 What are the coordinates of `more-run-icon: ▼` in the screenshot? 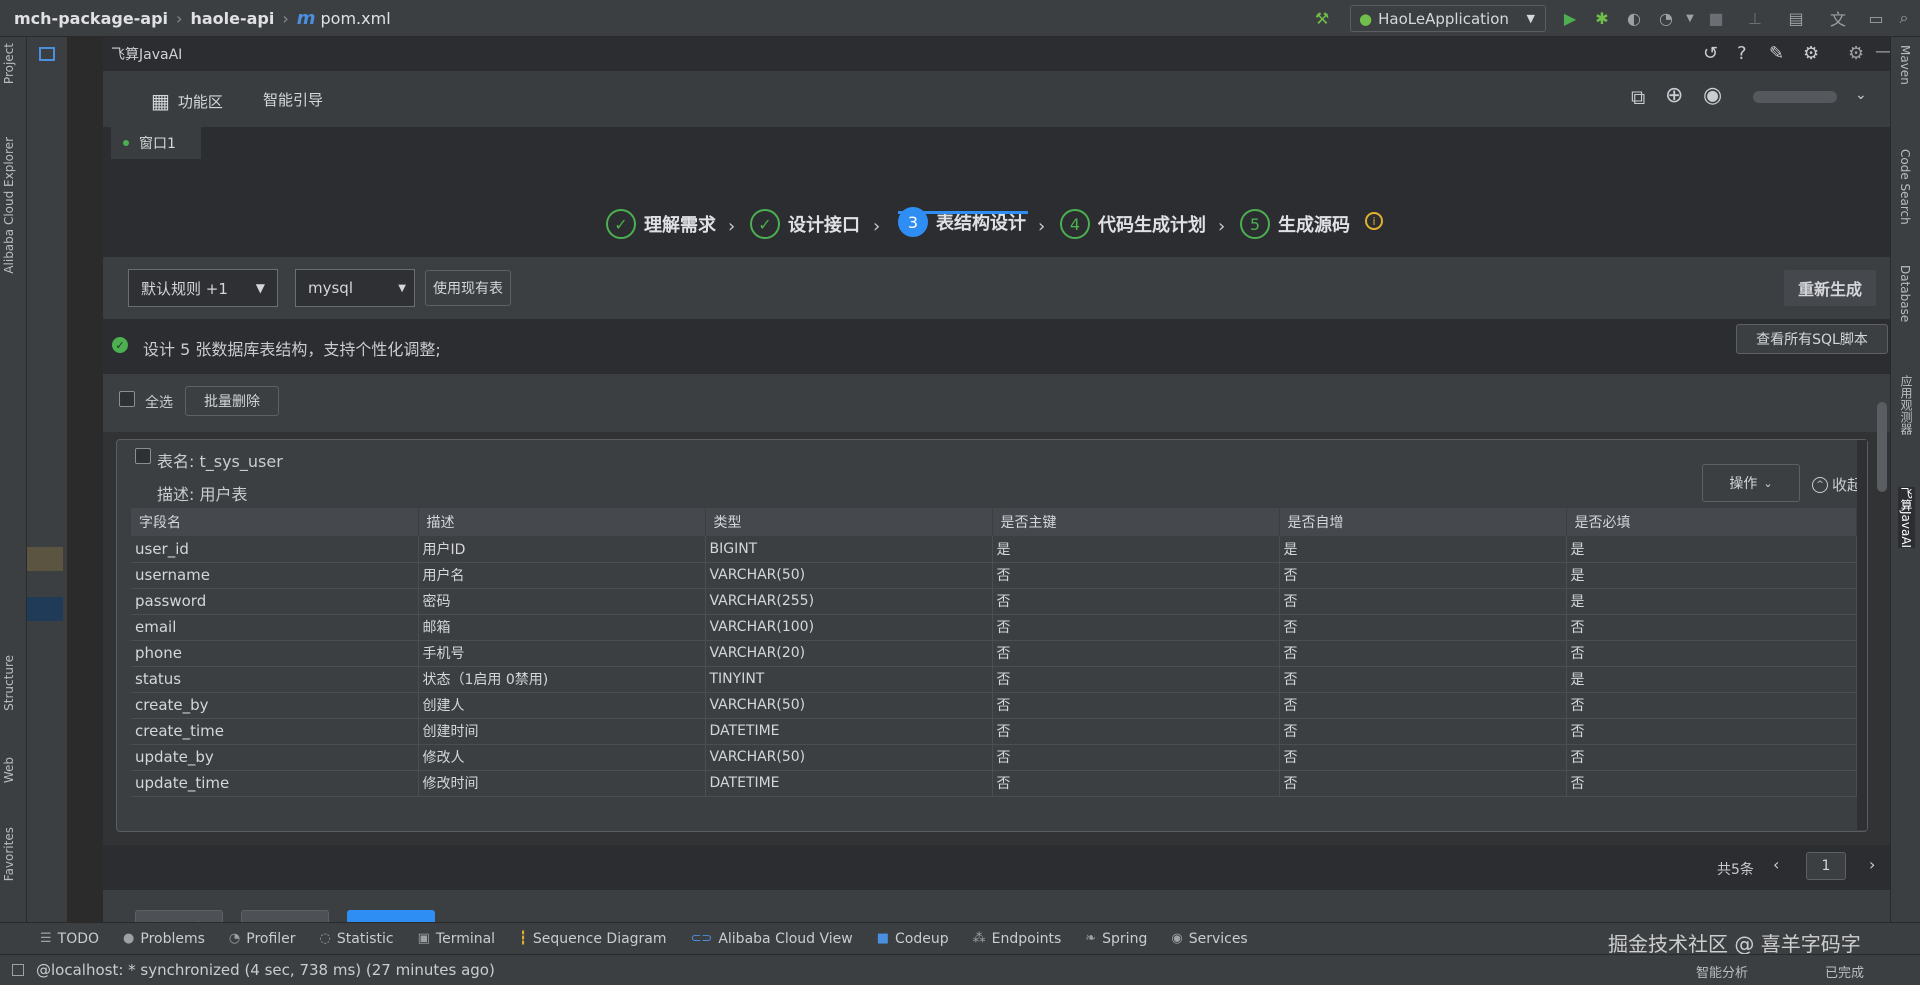 It's located at (1690, 18).